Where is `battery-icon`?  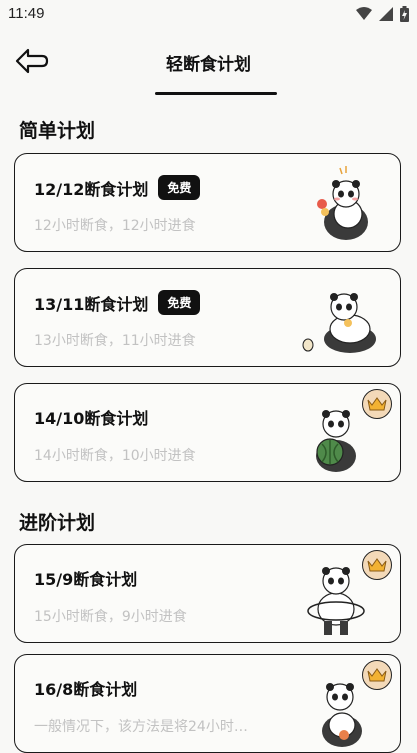
battery-icon is located at coordinates (404, 14).